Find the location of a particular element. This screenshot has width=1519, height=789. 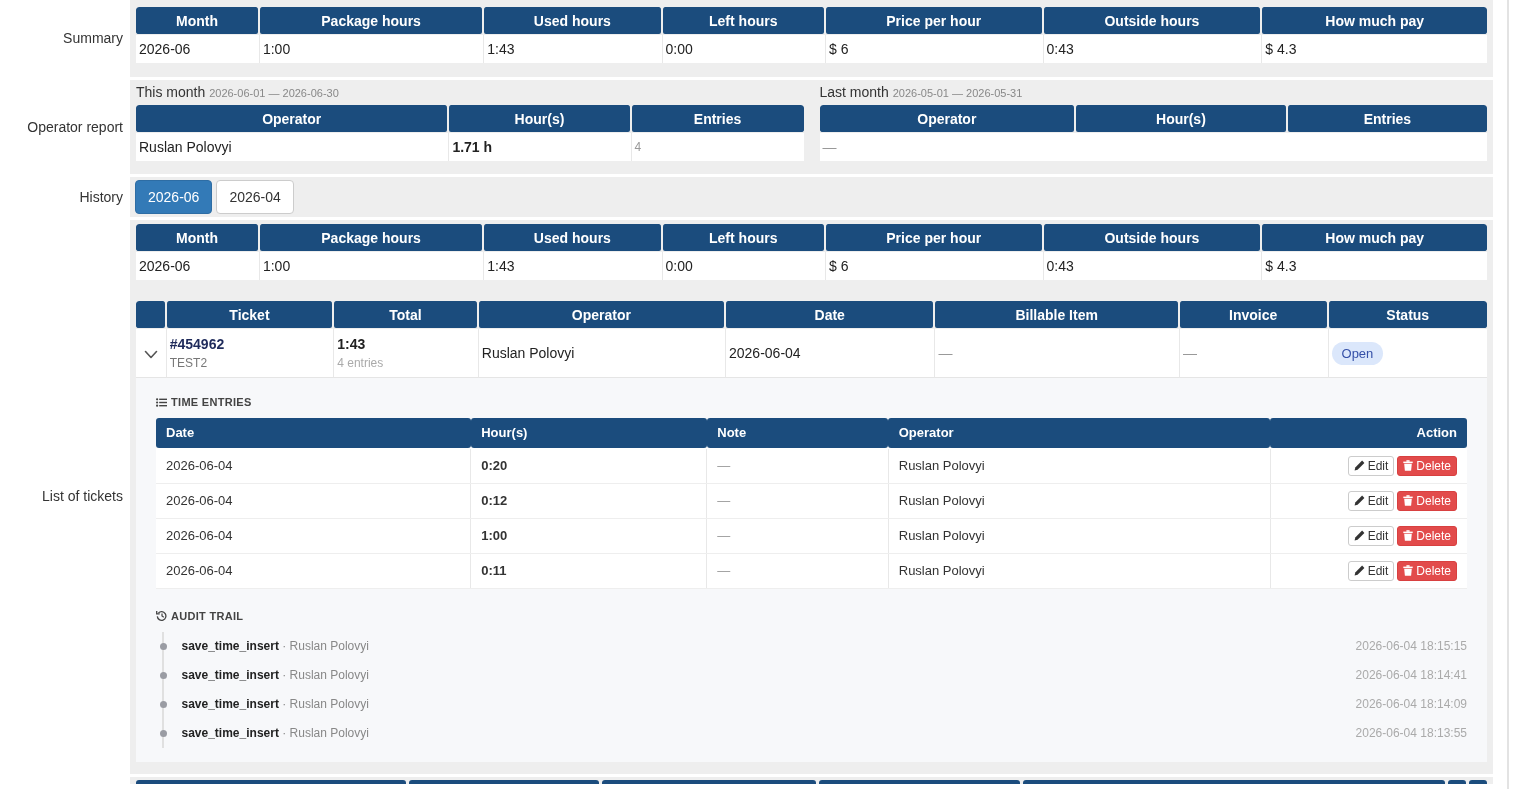

table-cell: 0:20 is located at coordinates (588, 465).